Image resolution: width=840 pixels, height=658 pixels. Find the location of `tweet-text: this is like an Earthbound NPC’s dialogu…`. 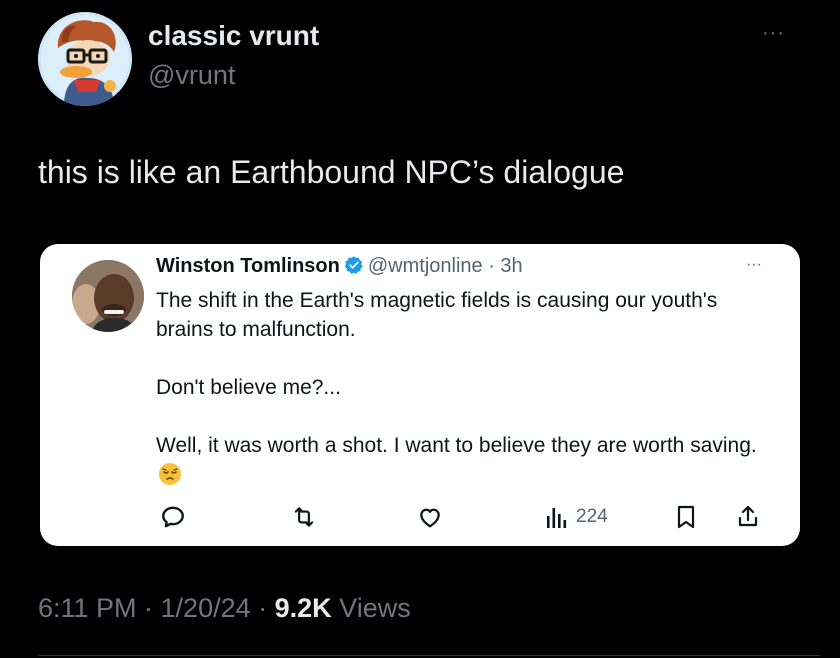

tweet-text: this is like an Earthbound NPC’s dialogu… is located at coordinates (331, 172).